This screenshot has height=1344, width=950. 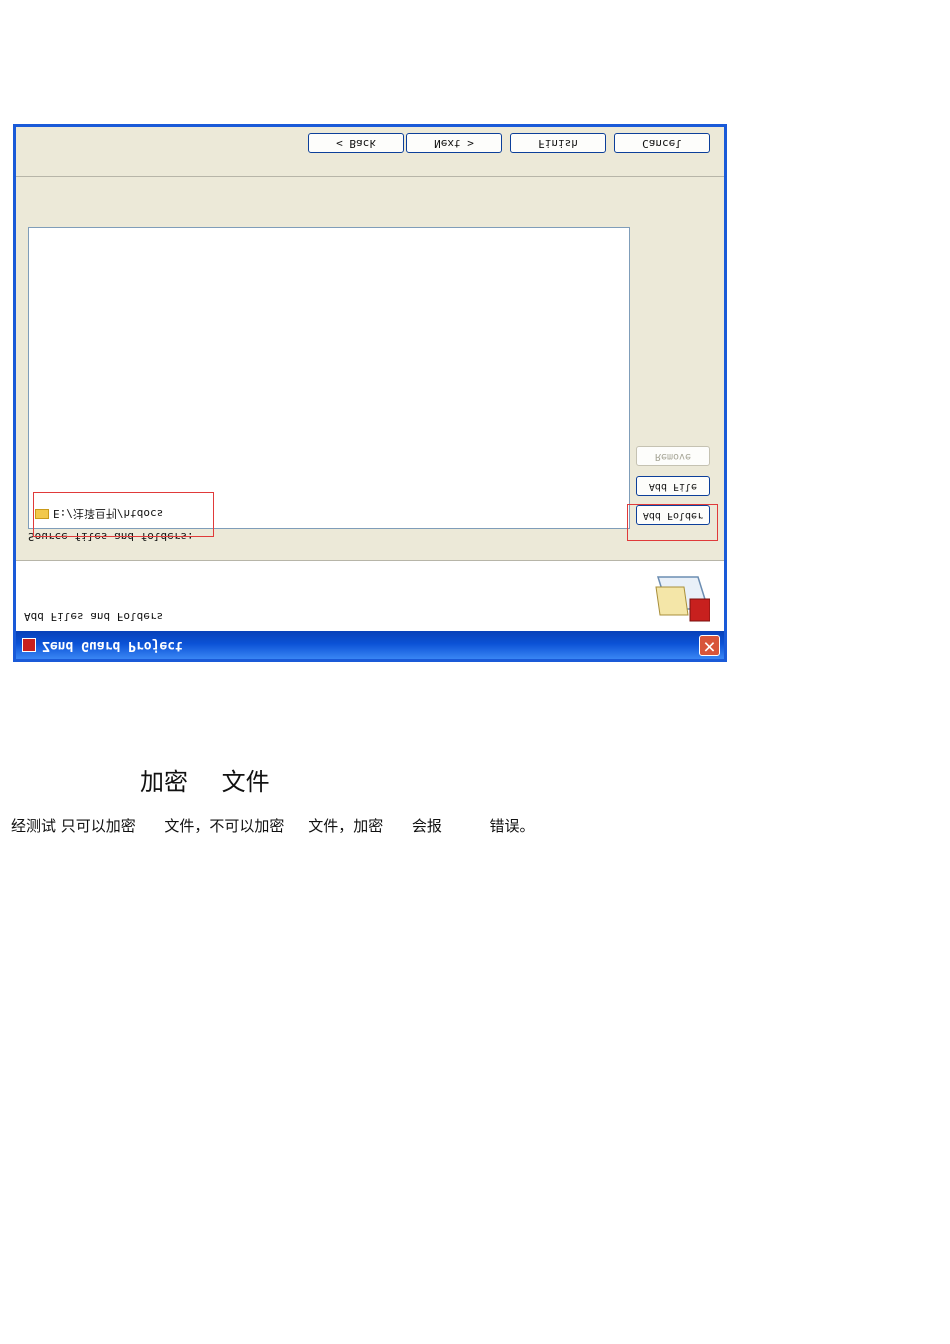 I want to click on cancel-button: Cancel, so click(x=662, y=143).